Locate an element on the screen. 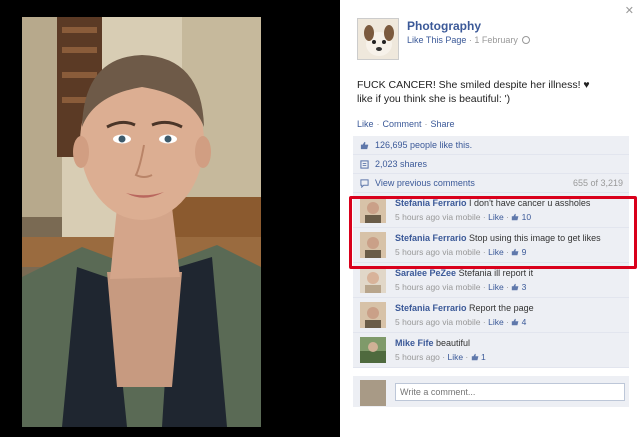 This screenshot has width=640, height=437. page-avatar is located at coordinates (378, 39).